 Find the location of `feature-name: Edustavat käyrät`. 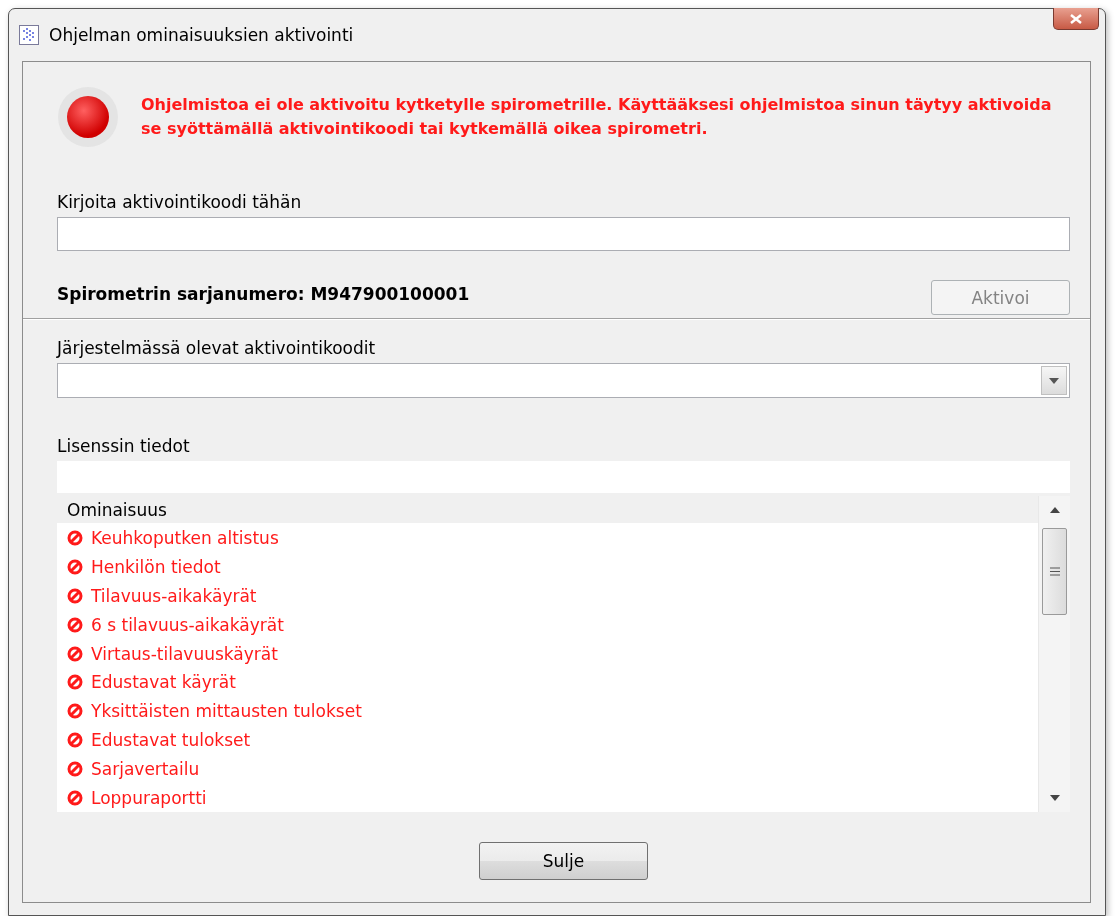

feature-name: Edustavat käyrät is located at coordinates (163, 682).